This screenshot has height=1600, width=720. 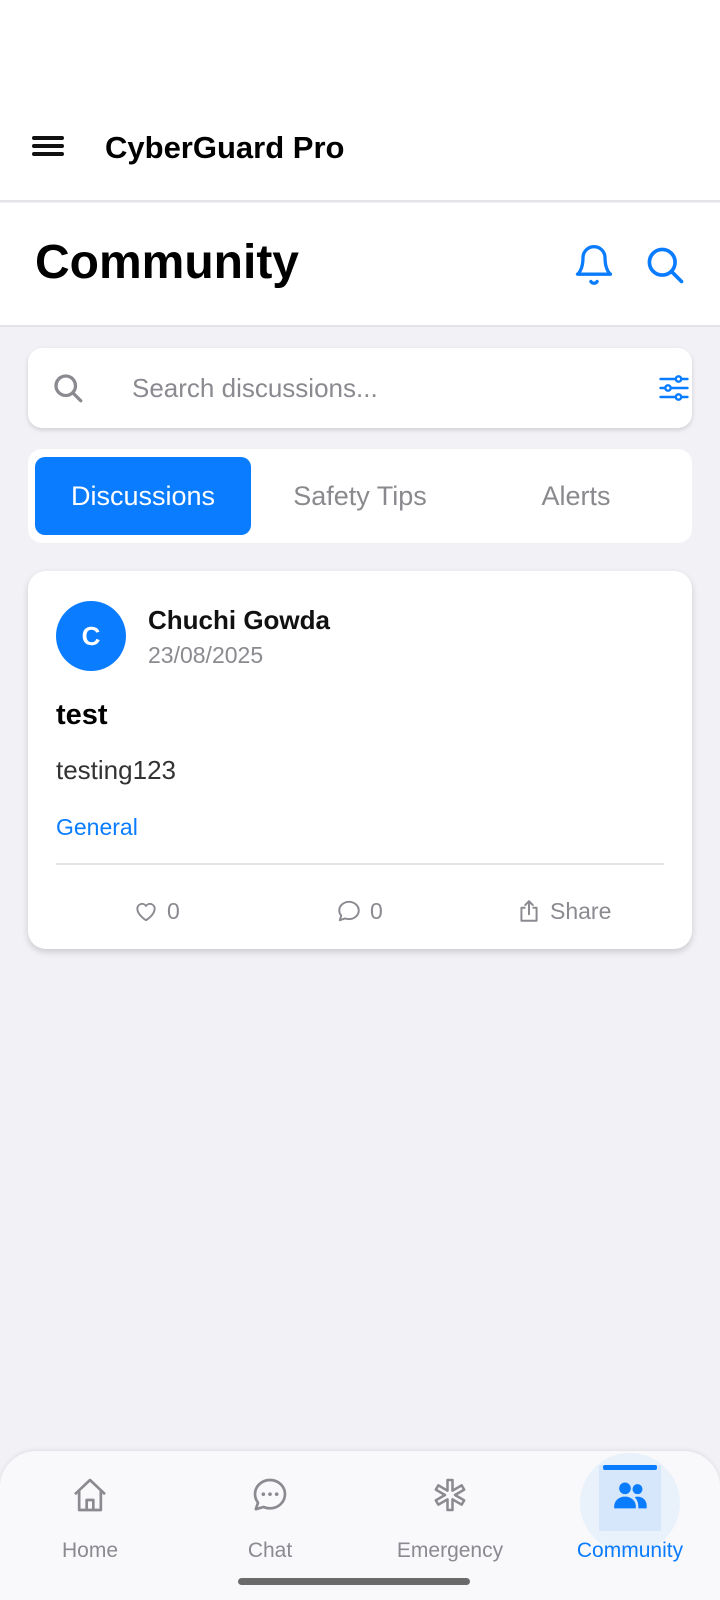 What do you see at coordinates (377, 388) in the screenshot?
I see `search-input` at bounding box center [377, 388].